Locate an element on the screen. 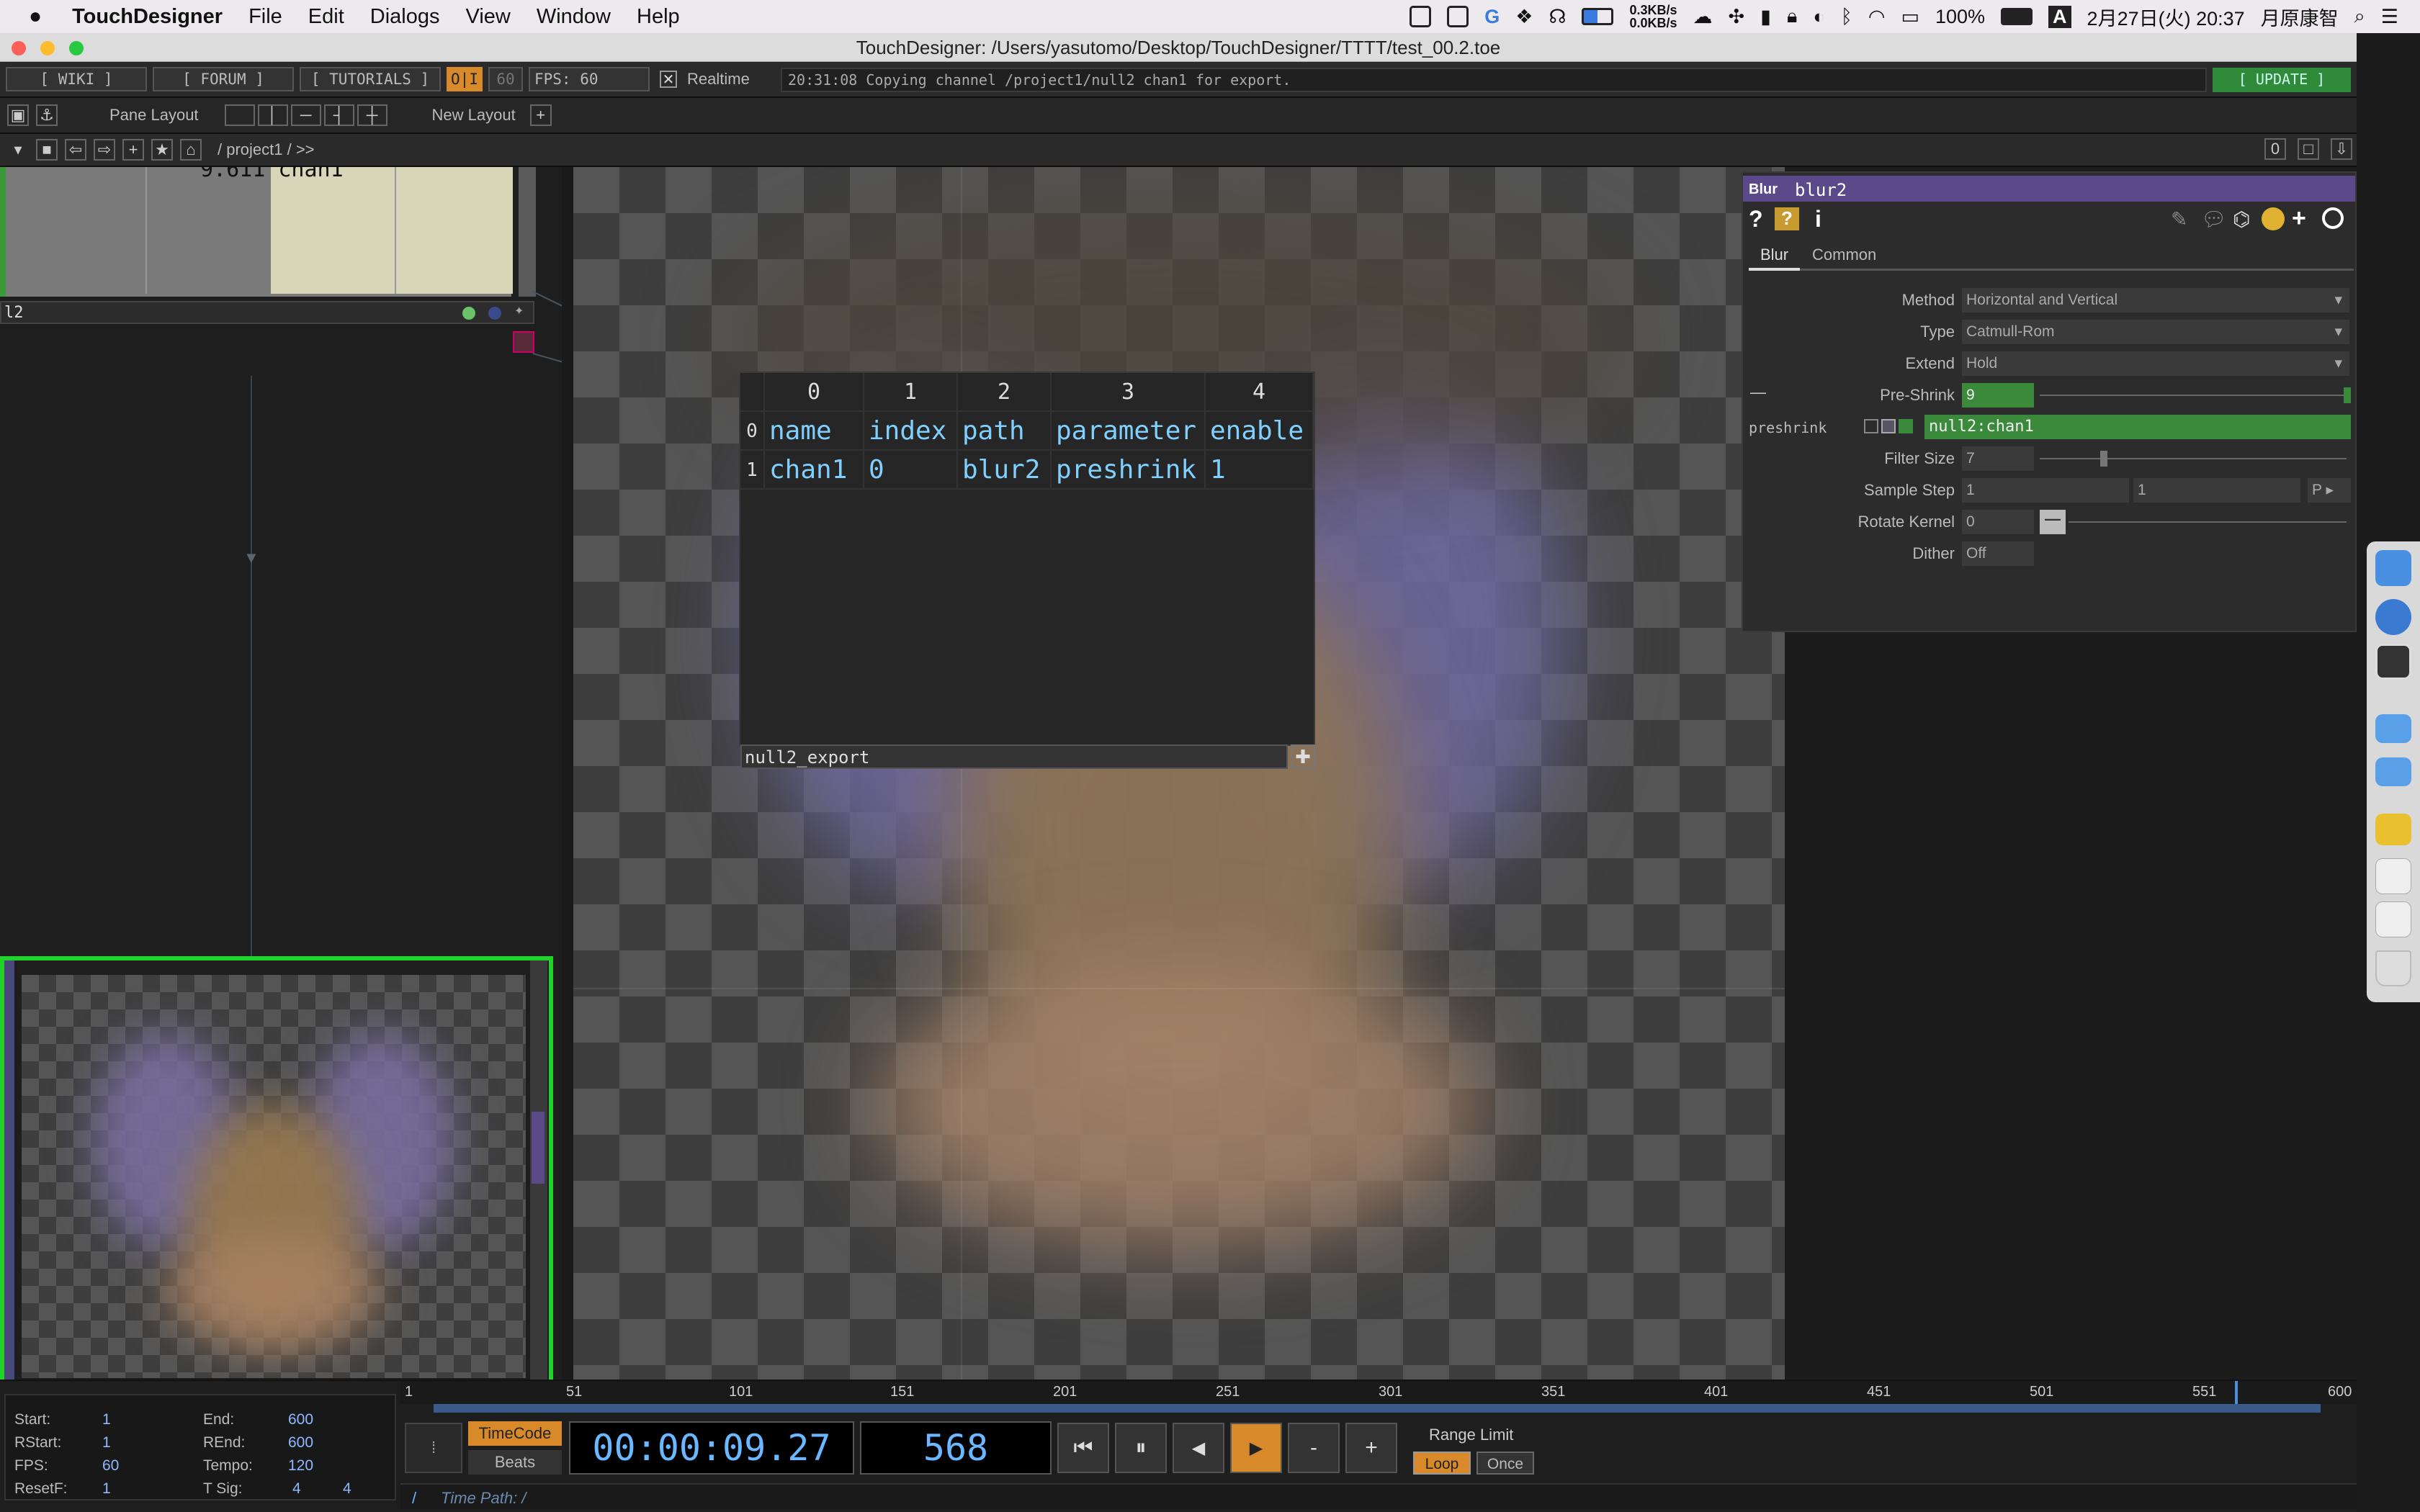  time-range-bar is located at coordinates (1377, 1408).